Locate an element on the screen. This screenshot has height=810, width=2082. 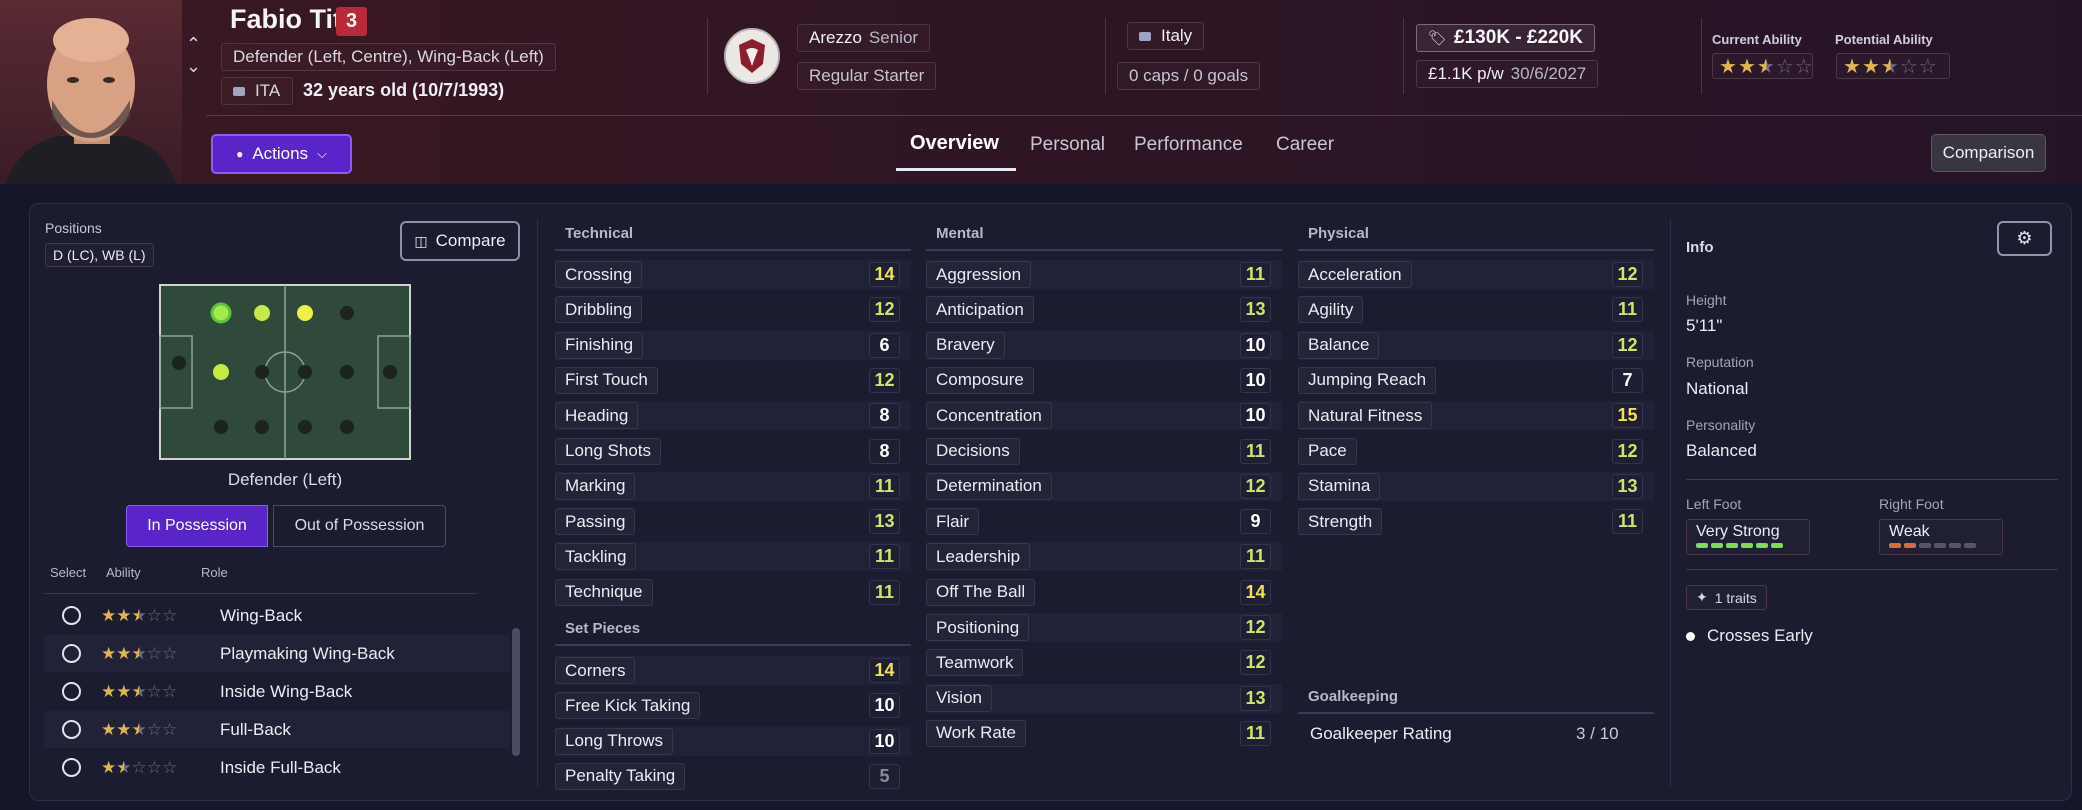
attribute-value: 13 is located at coordinates (1255, 310).